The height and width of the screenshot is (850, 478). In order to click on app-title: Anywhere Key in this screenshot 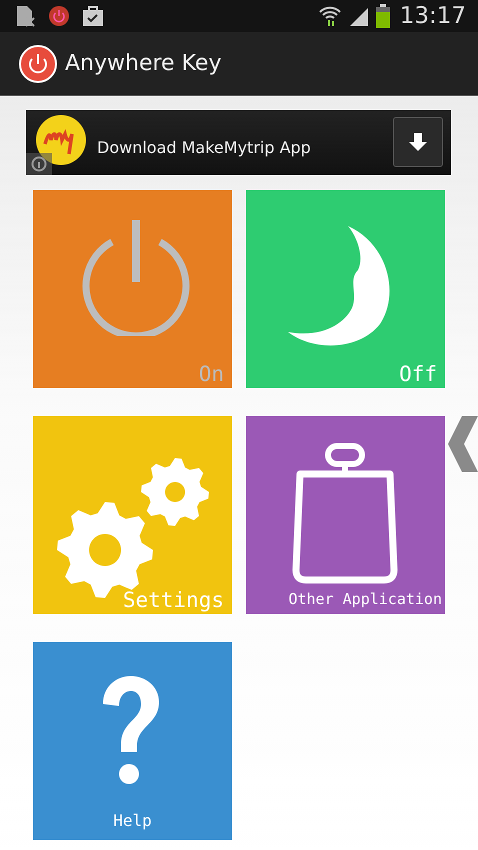, I will do `click(143, 63)`.